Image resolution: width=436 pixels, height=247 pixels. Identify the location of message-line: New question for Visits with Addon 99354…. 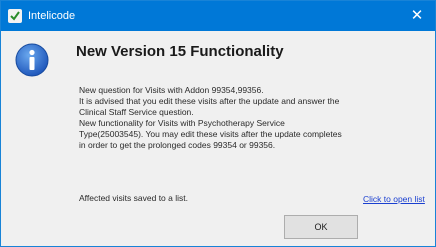
(171, 90).